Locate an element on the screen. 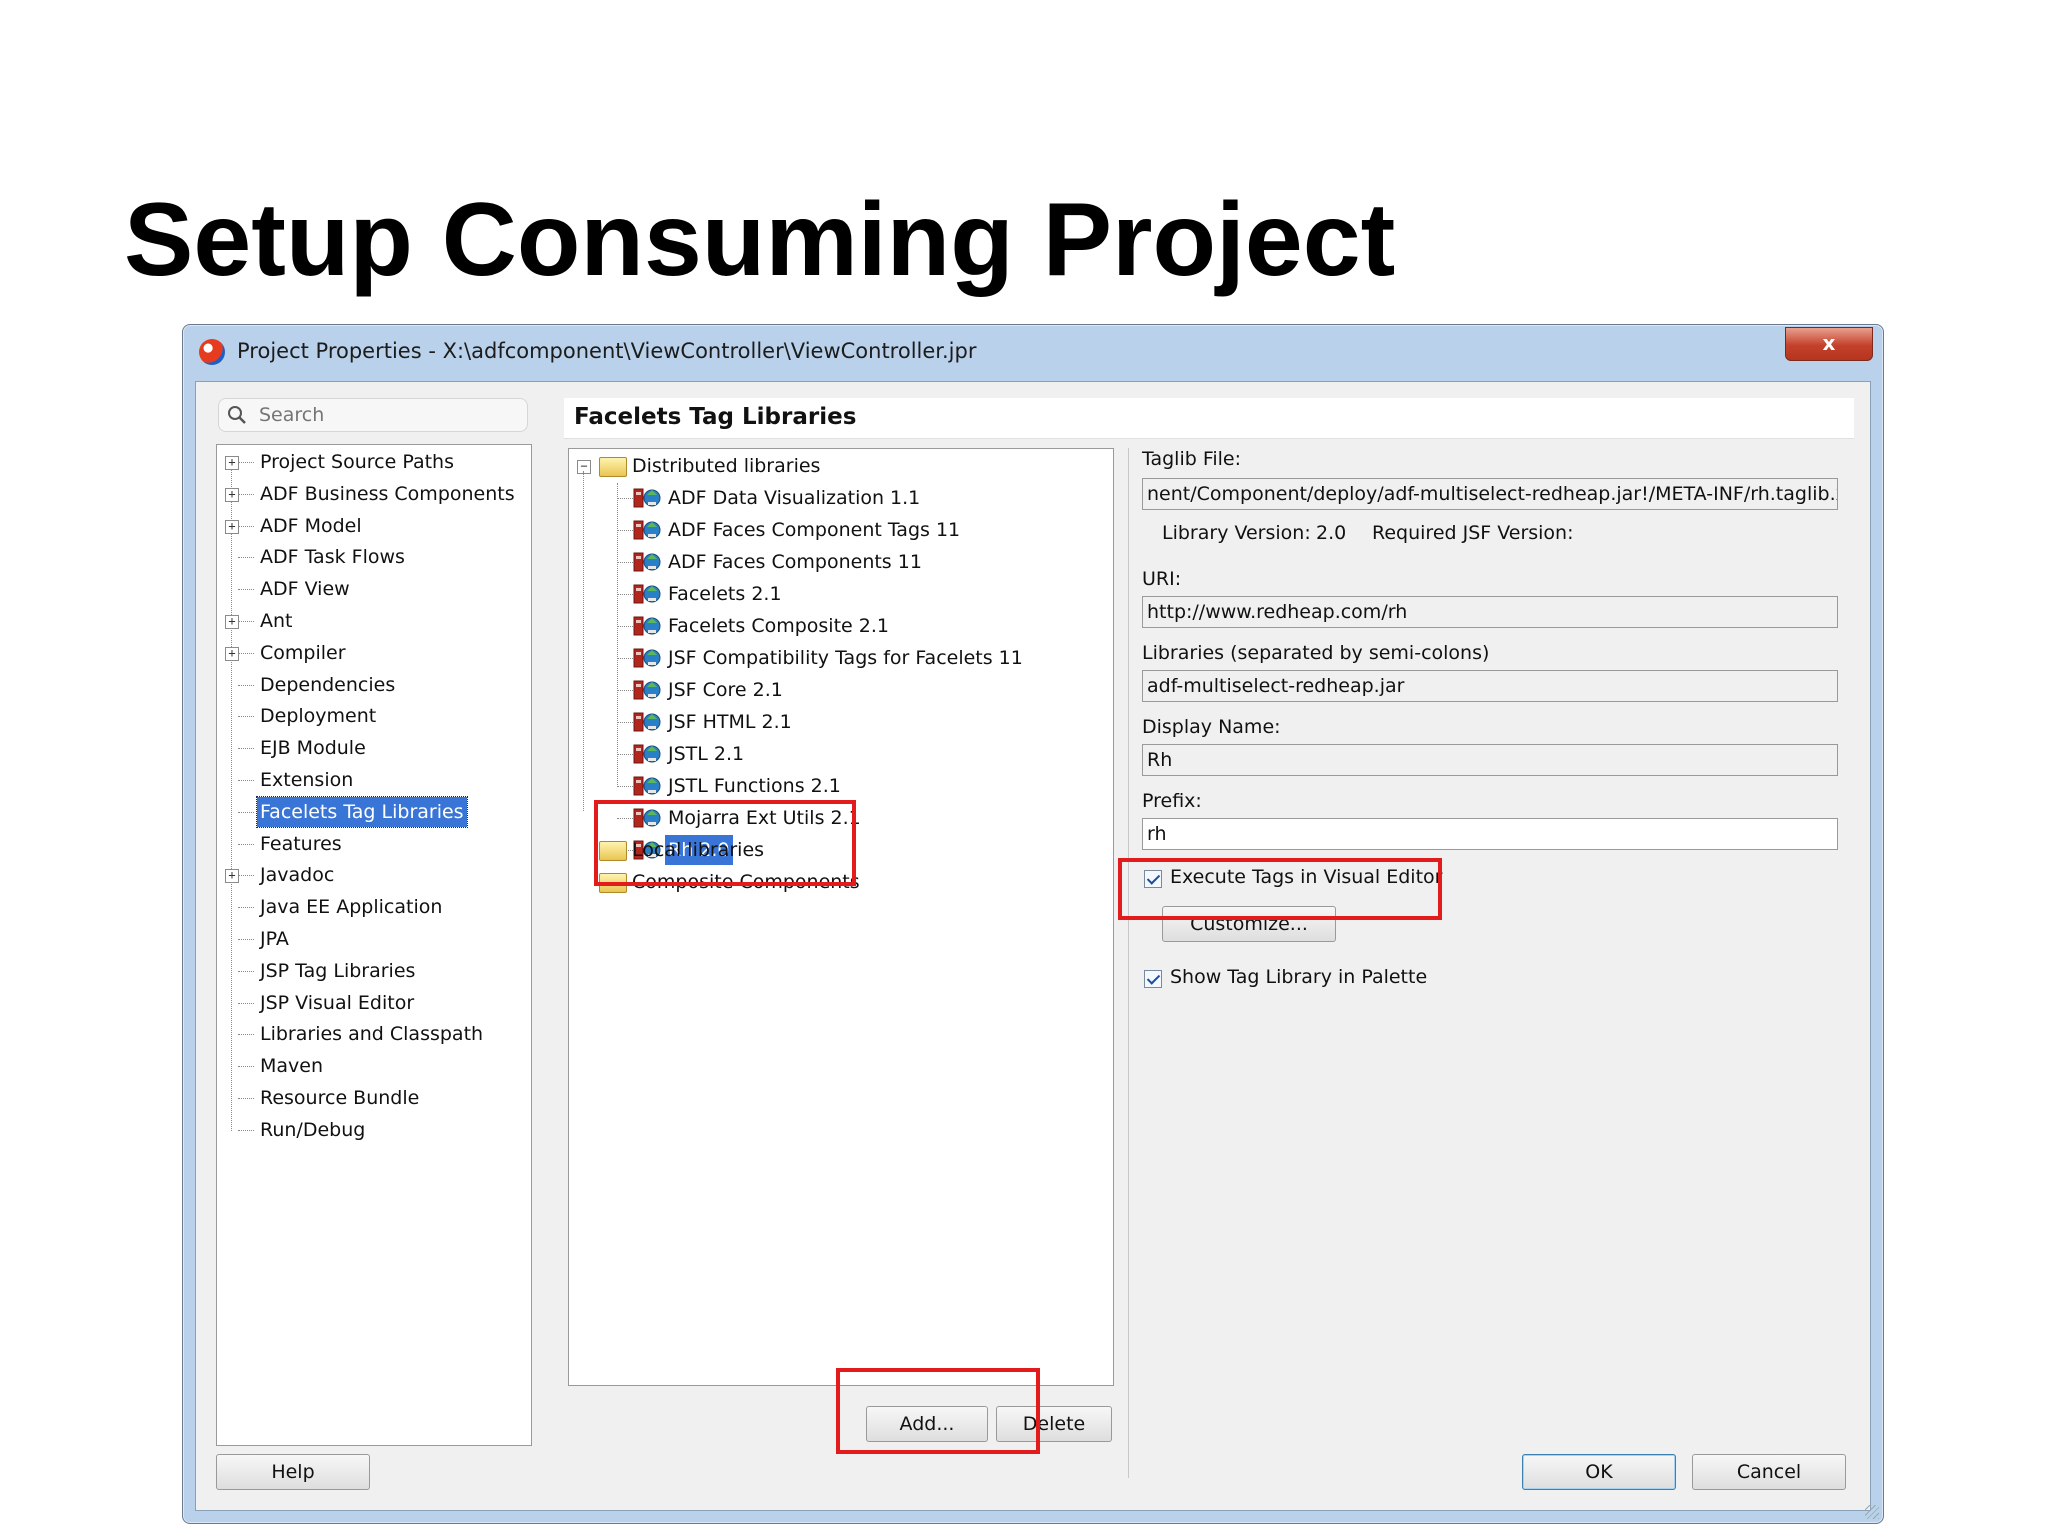  nav-item: Features is located at coordinates (374, 844).